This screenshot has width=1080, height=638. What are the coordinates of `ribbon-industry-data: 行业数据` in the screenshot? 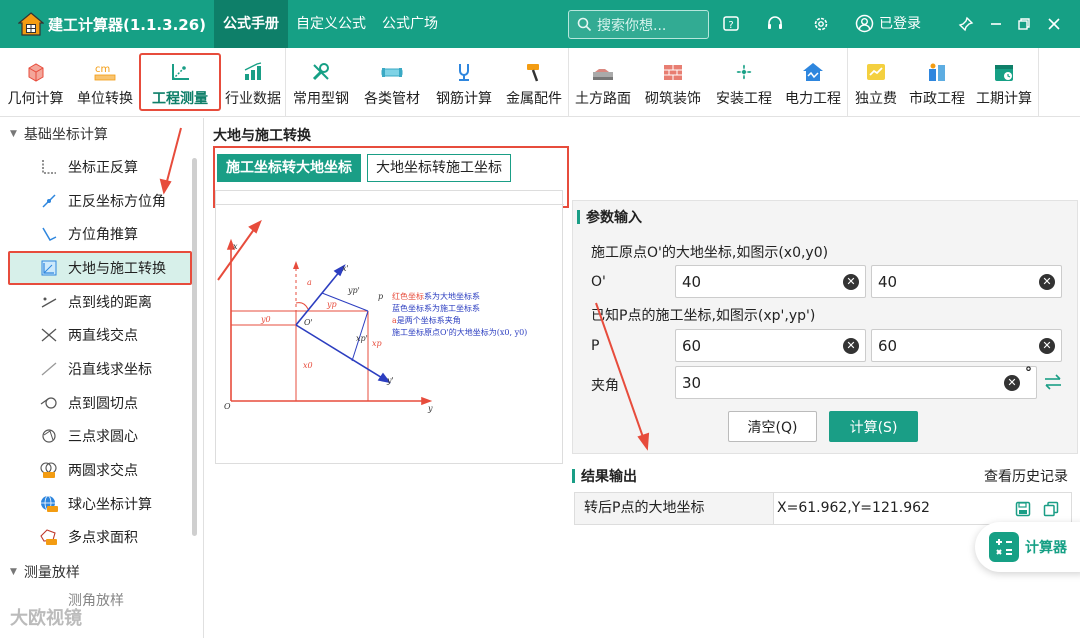 It's located at (253, 82).